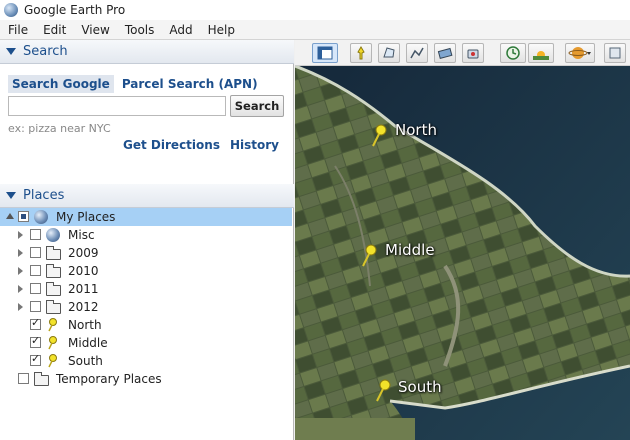 The image size is (630, 440). I want to click on placemark-label-middle: Middle, so click(410, 250).